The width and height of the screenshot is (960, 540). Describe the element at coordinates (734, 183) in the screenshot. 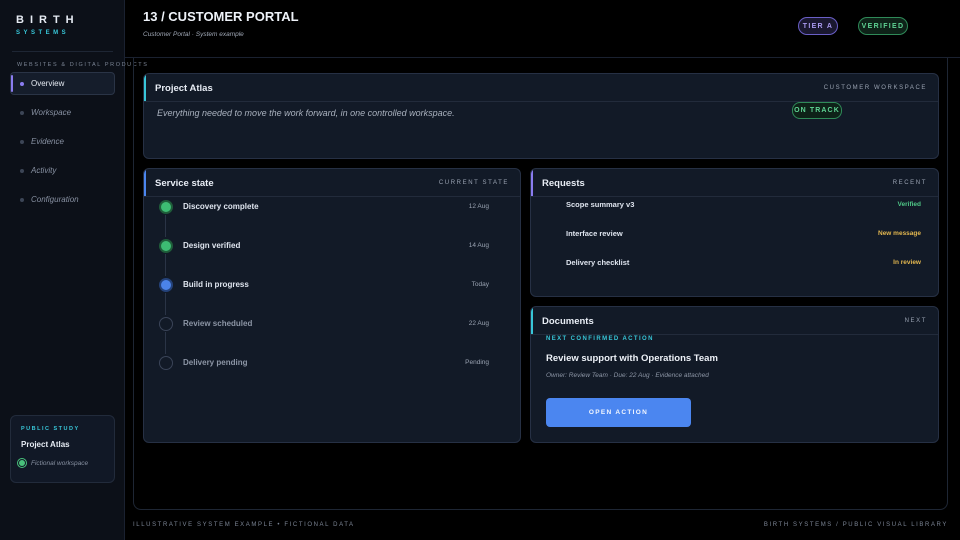

I see `card-header: Requests RECENT` at that location.